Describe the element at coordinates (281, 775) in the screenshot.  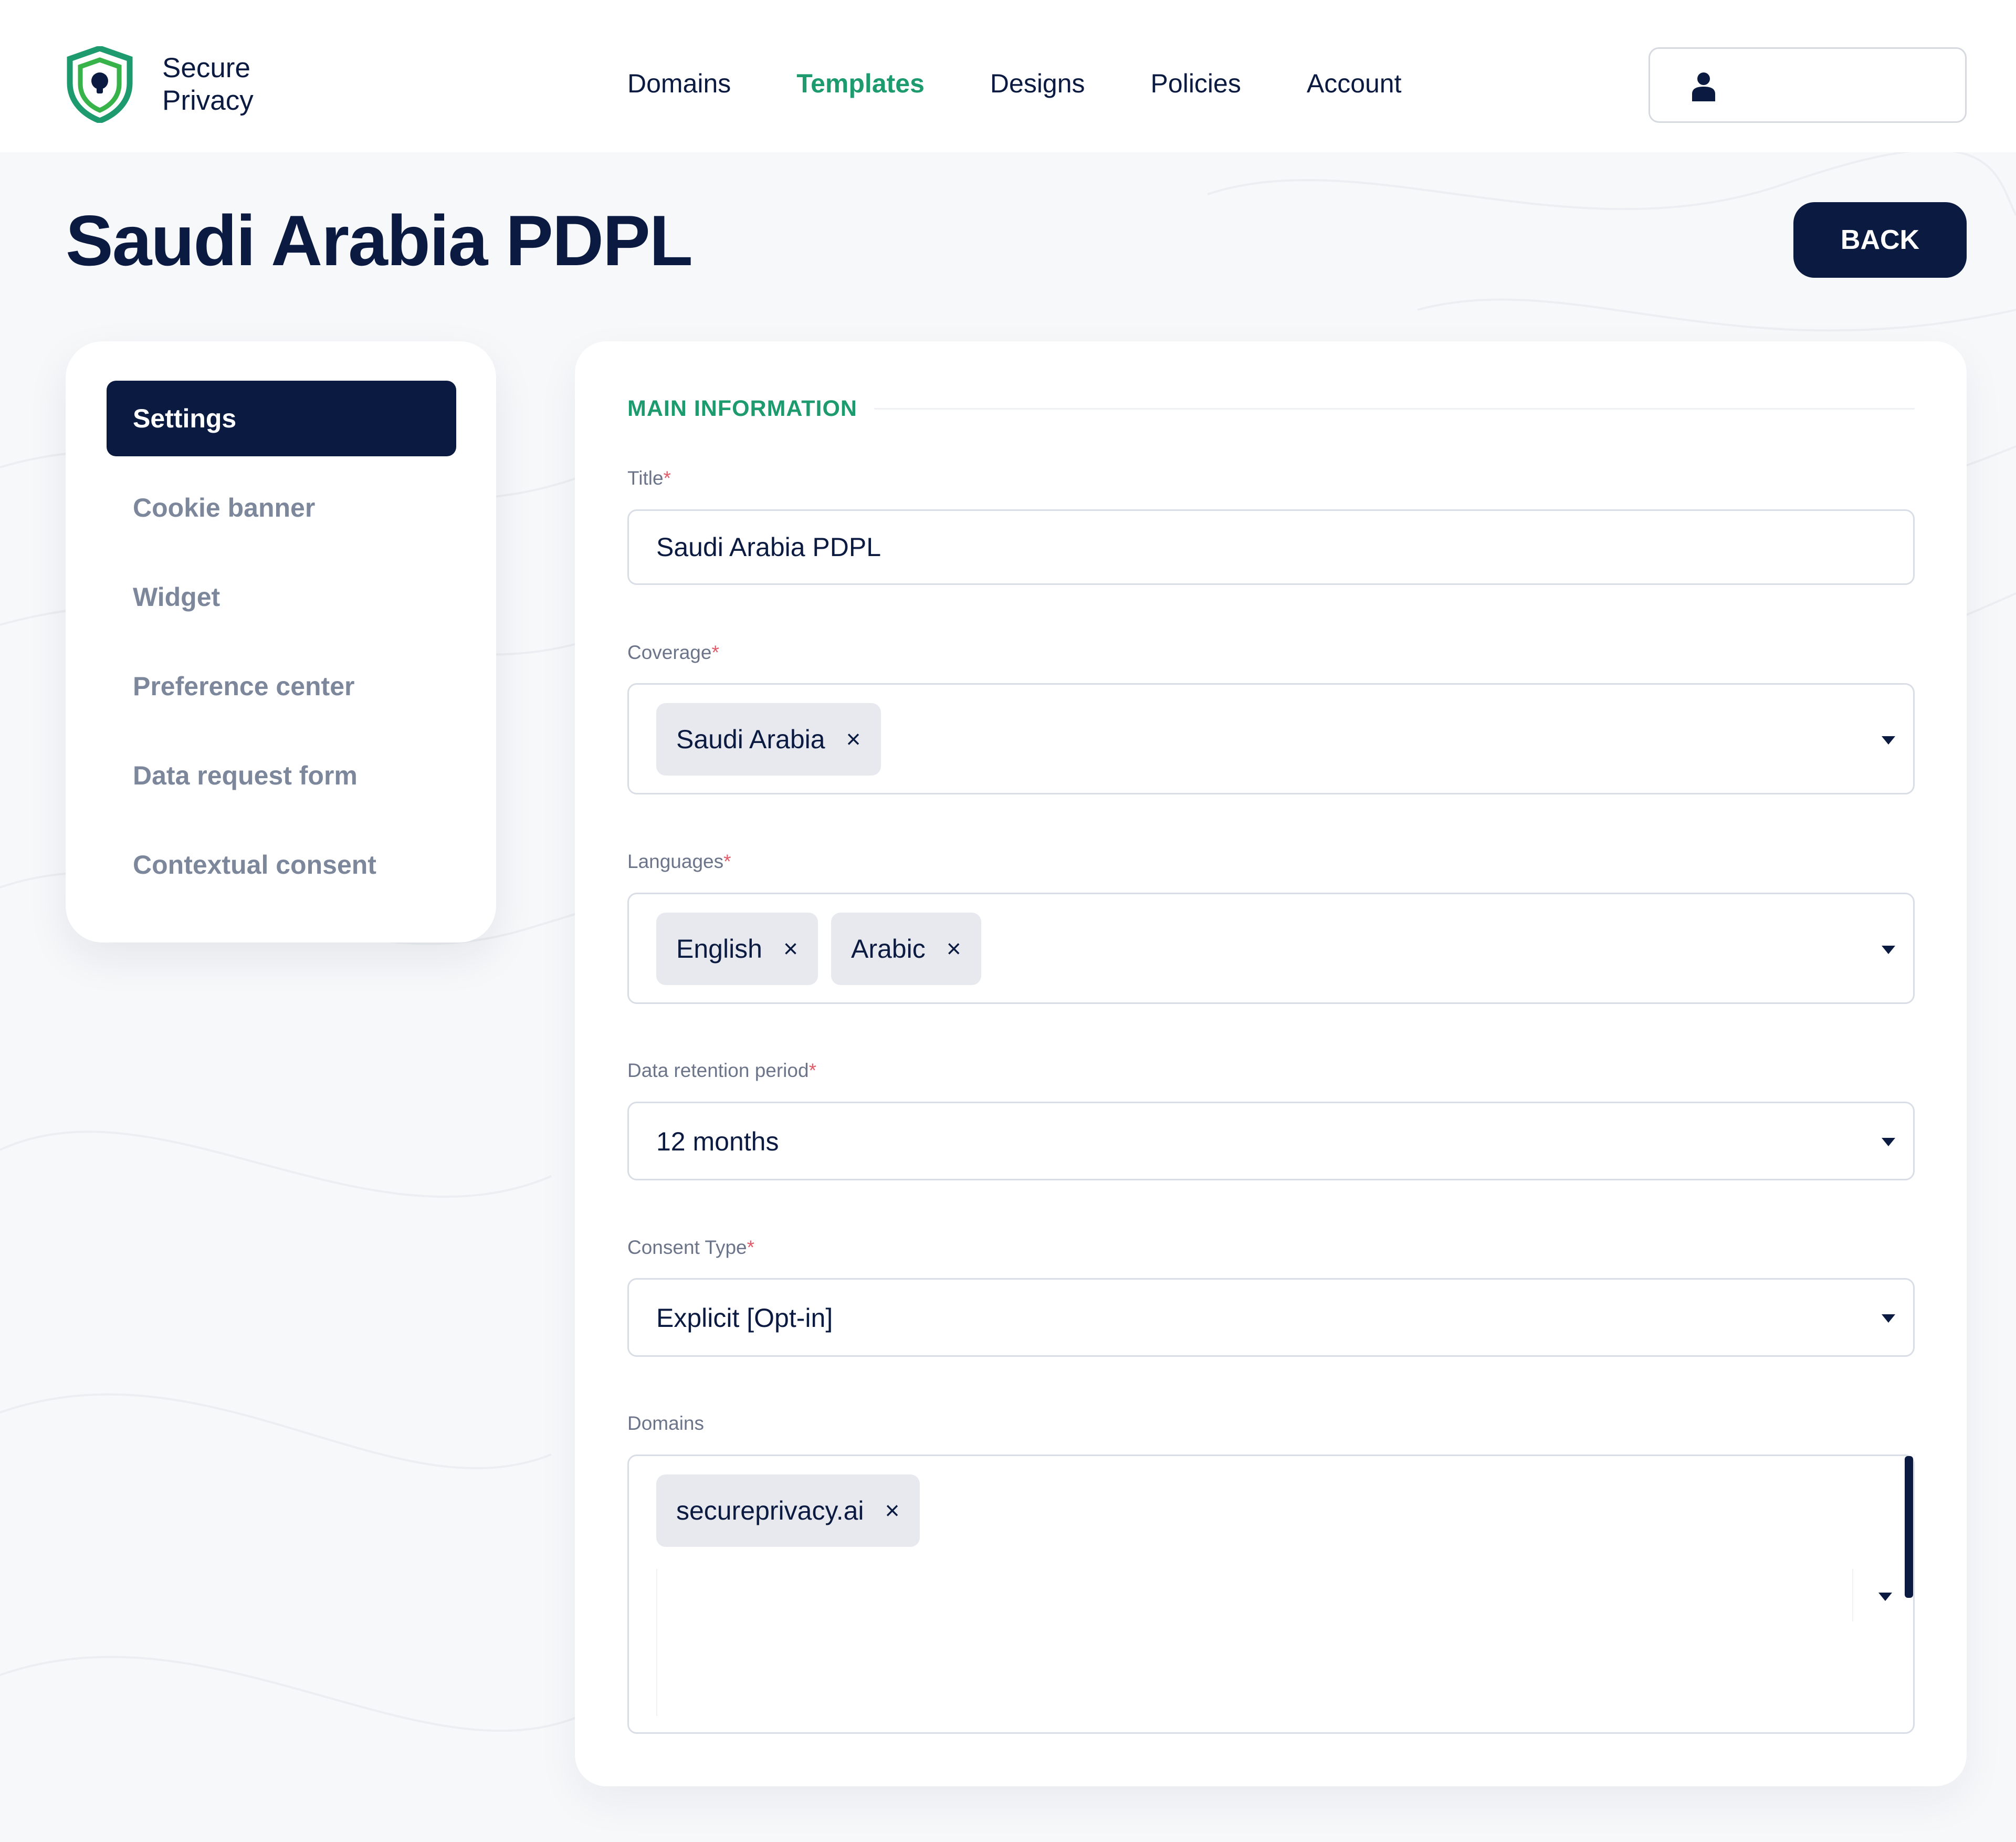
I see `sidebar-item-data-request-form: Data request form` at that location.